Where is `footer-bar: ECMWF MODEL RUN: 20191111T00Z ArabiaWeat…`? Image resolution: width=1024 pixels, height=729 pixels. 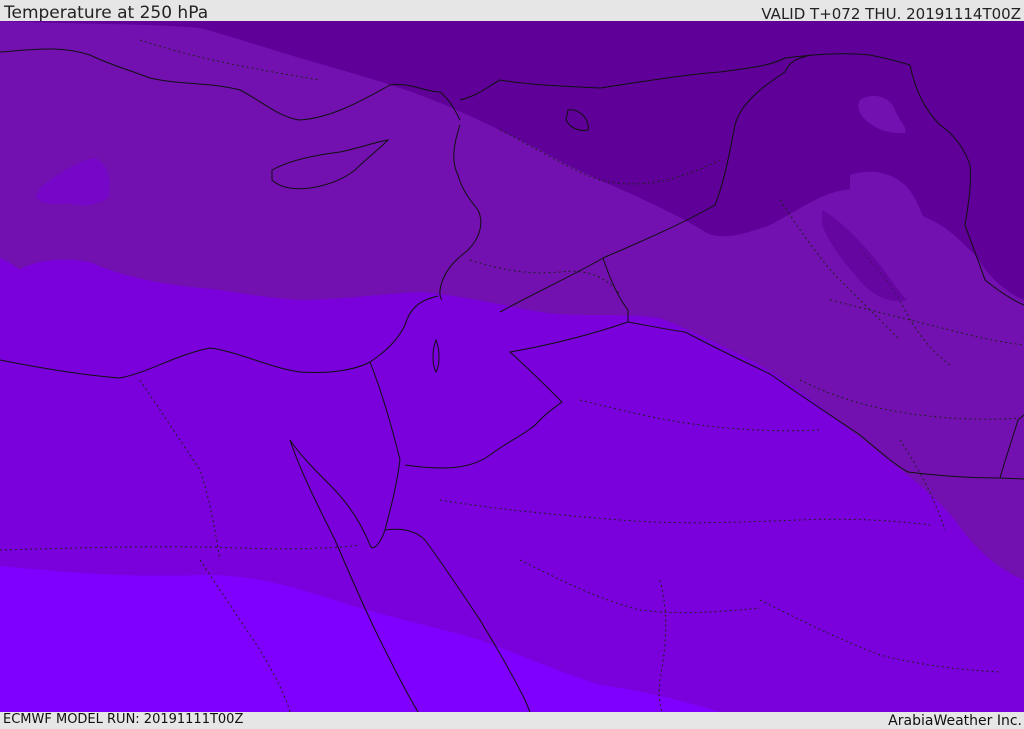
footer-bar: ECMWF MODEL RUN: 20191111T00Z ArabiaWeat… is located at coordinates (512, 720).